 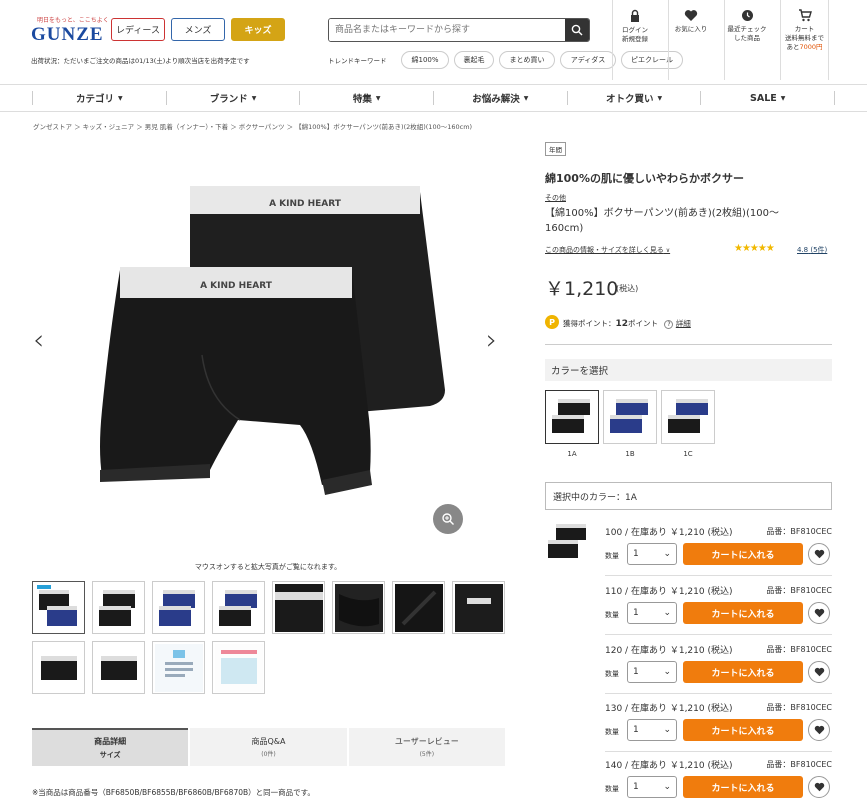 I want to click on recent-label-2: した商品, so click(x=747, y=38).